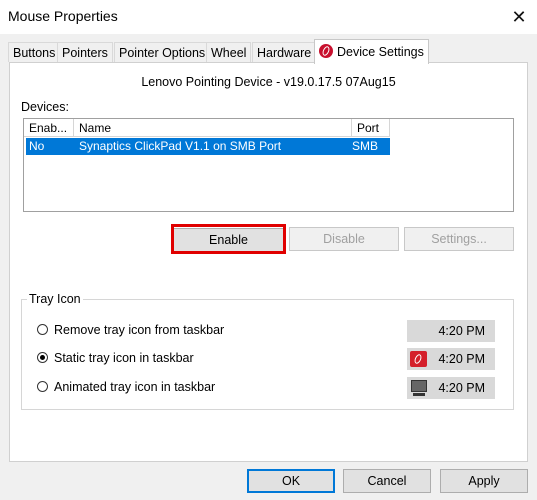  Describe the element at coordinates (419, 394) in the screenshot. I see `monitor-base` at that location.